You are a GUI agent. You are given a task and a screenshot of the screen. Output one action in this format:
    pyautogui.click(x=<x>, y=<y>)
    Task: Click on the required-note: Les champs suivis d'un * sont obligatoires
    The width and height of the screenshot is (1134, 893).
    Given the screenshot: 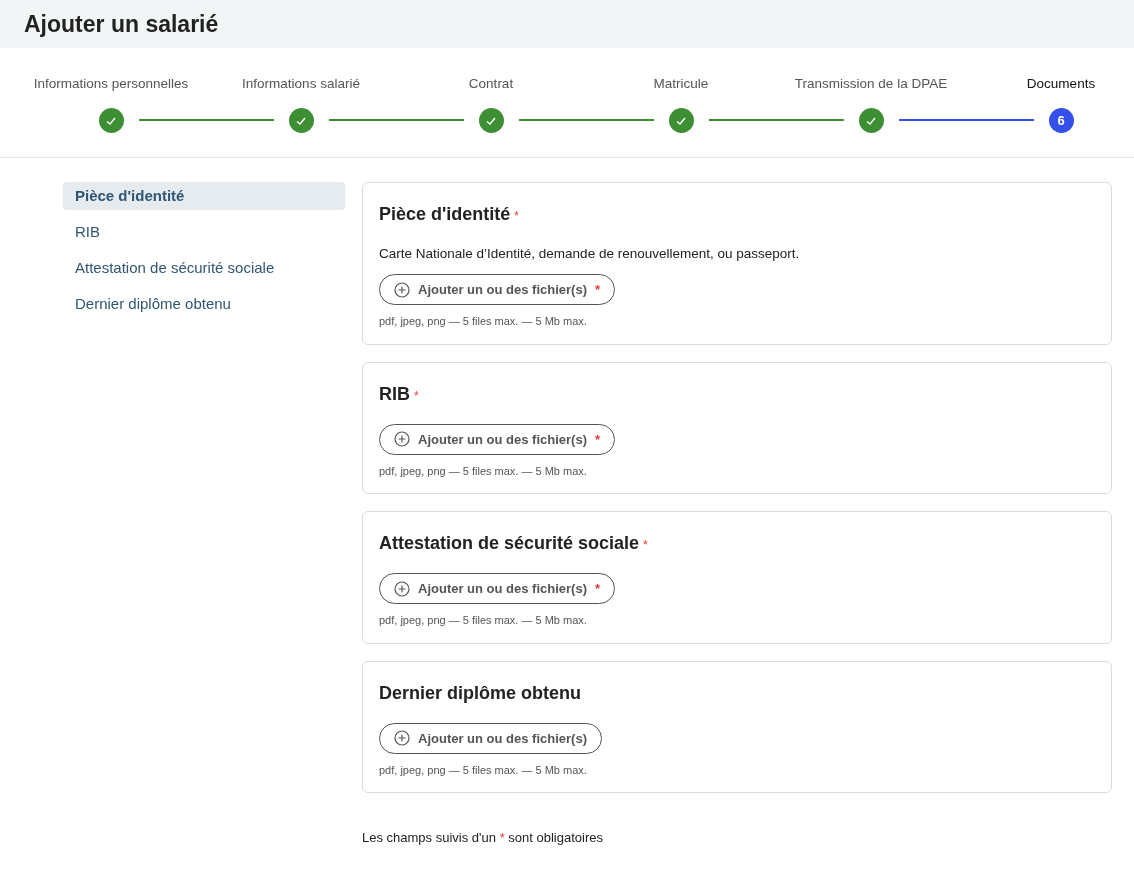 What is the action you would take?
    pyautogui.click(x=483, y=838)
    